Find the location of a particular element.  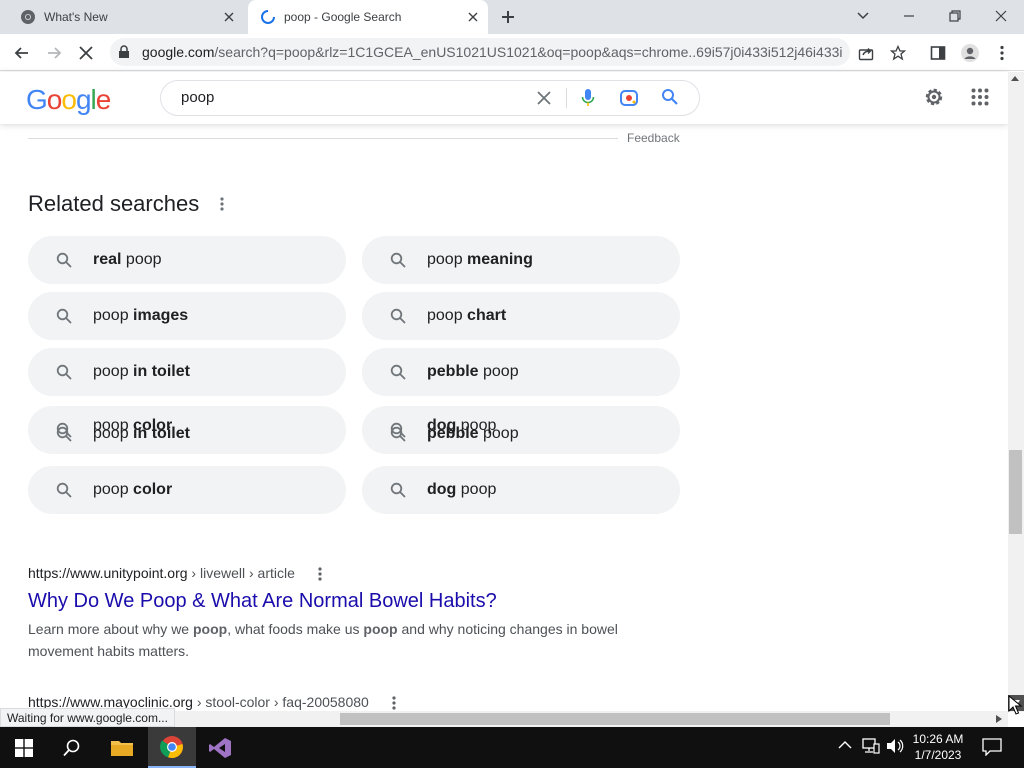

file-explorer-icon is located at coordinates (122, 747).